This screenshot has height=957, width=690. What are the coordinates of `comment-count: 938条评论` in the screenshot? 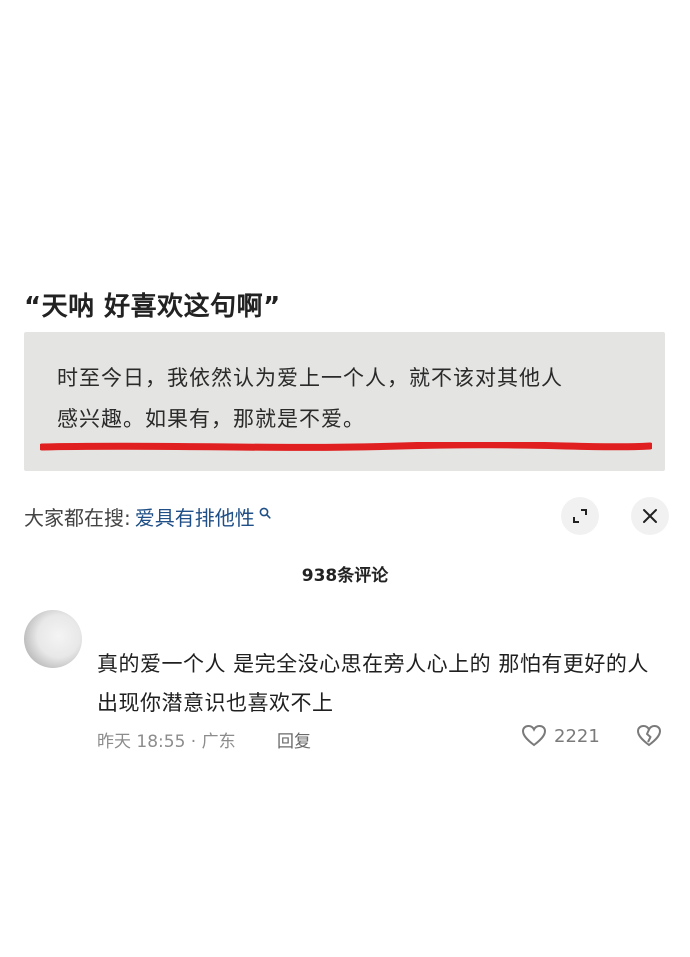 It's located at (345, 576).